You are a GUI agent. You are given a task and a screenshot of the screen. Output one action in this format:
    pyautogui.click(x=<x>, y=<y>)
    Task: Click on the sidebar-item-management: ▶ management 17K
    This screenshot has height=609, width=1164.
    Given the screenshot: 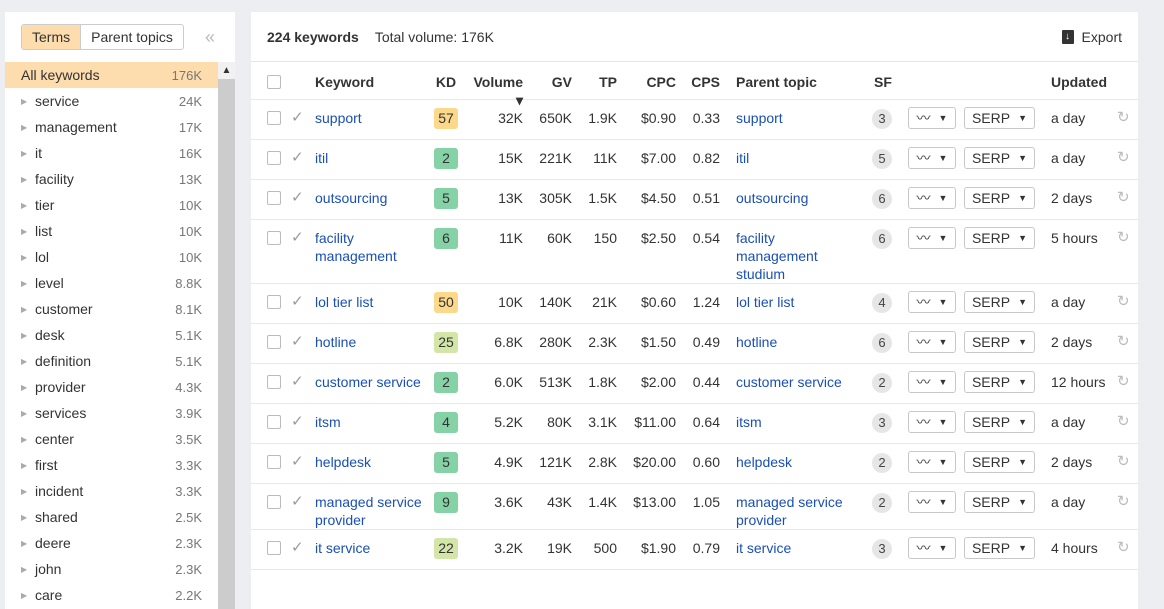 What is the action you would take?
    pyautogui.click(x=111, y=127)
    